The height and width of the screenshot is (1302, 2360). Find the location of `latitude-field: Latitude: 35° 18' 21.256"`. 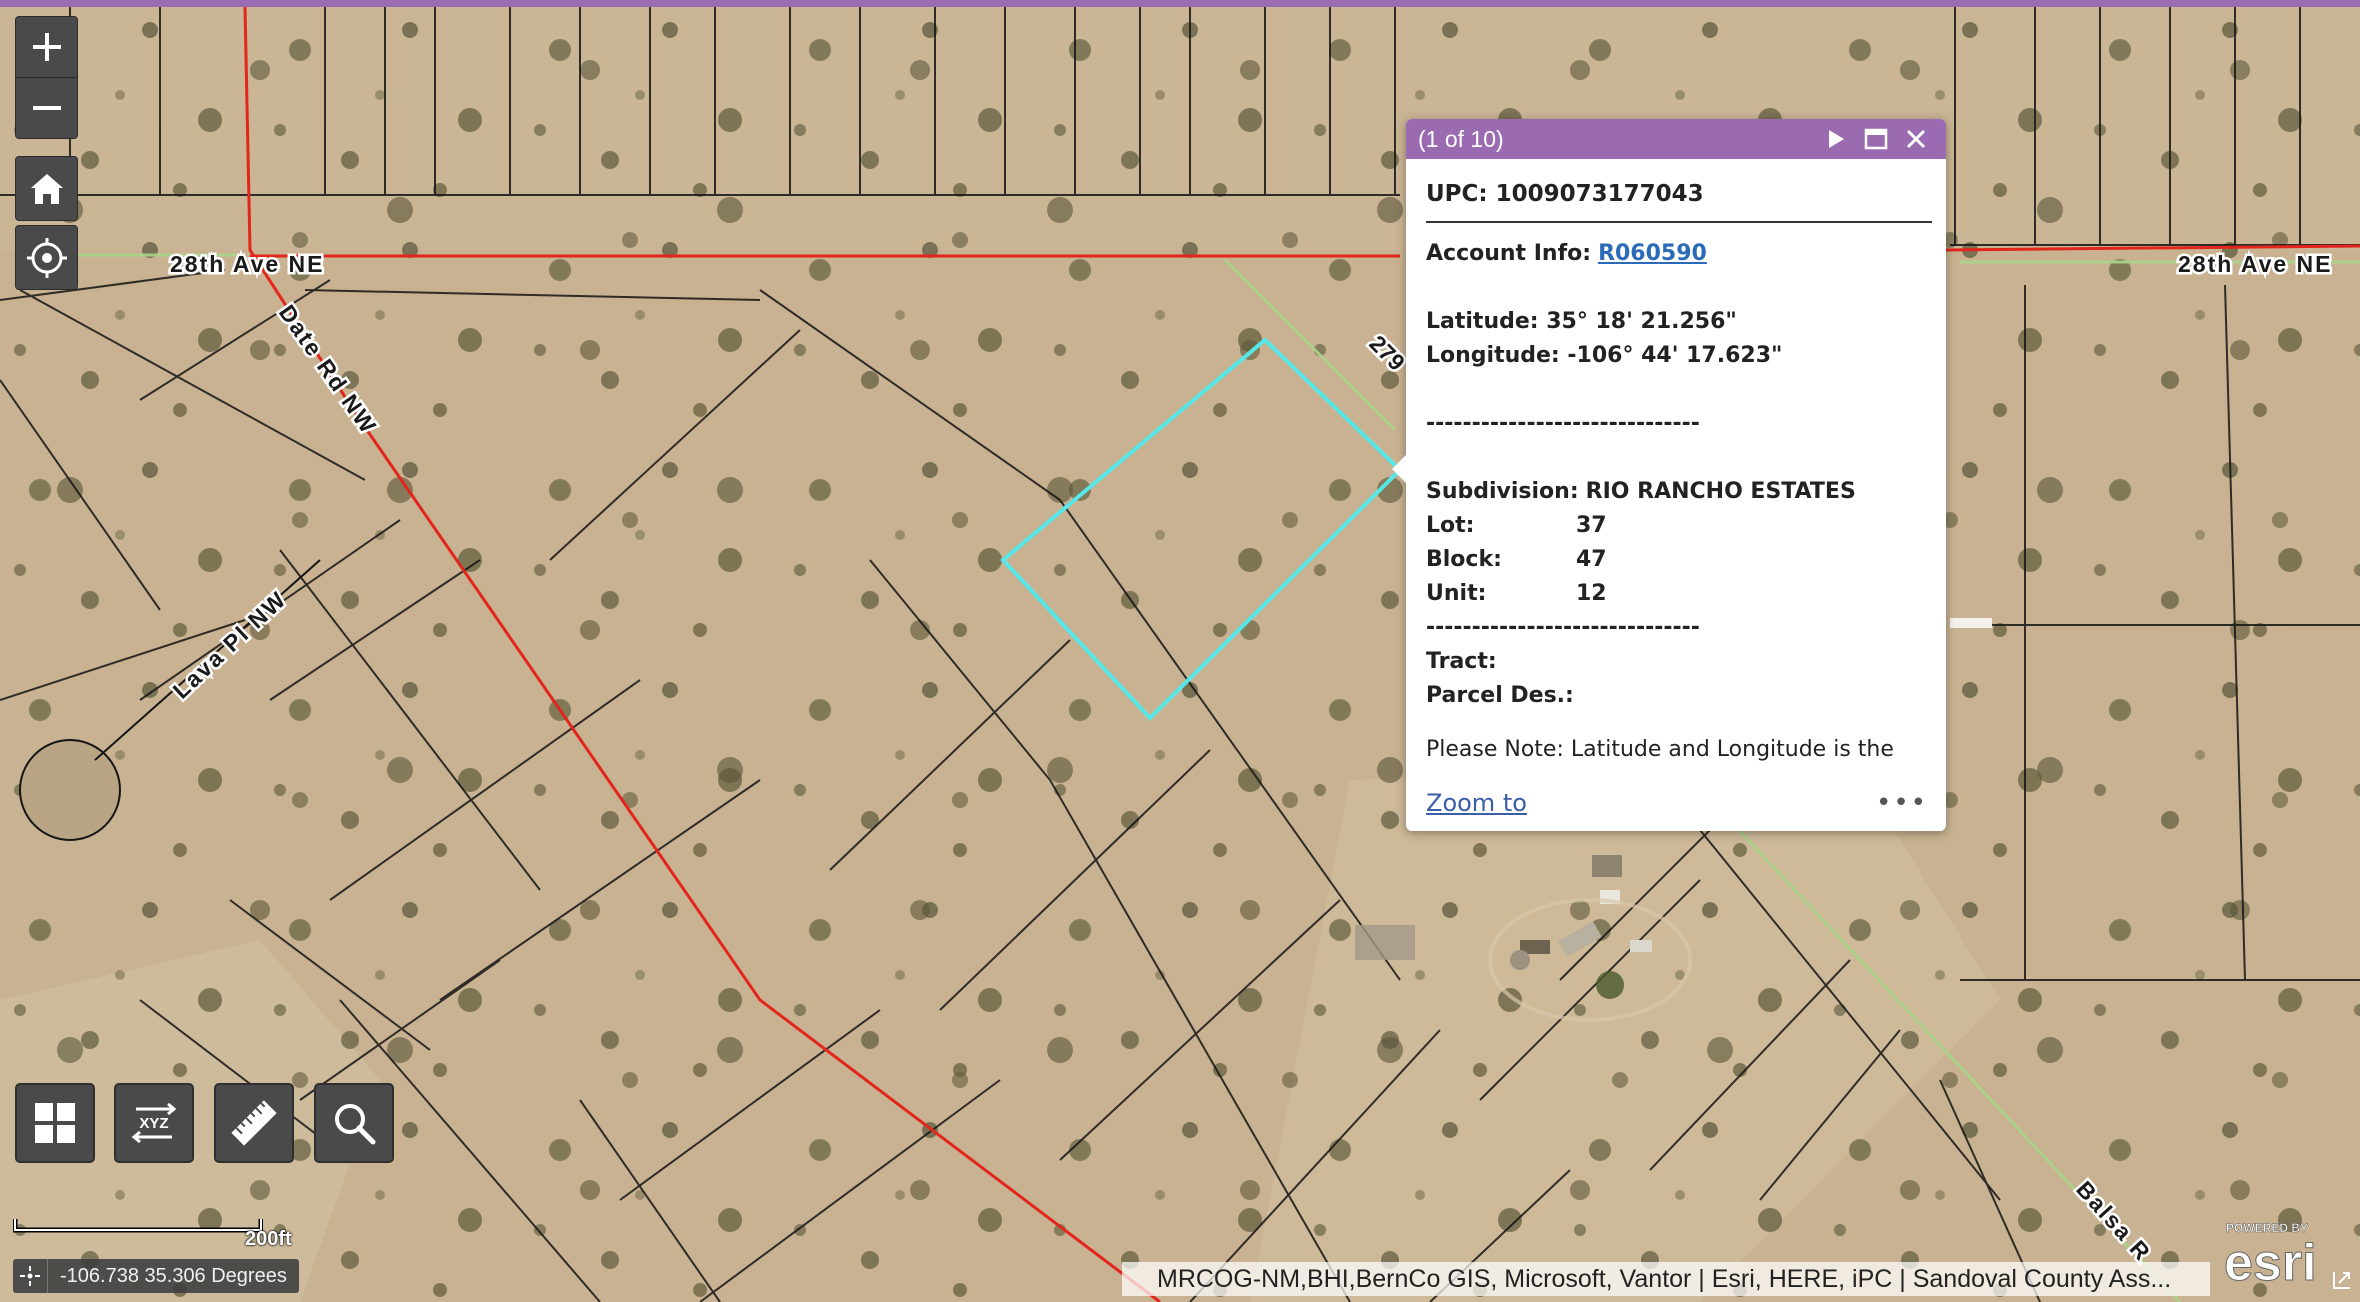

latitude-field: Latitude: 35° 18' 21.256" is located at coordinates (1581, 321).